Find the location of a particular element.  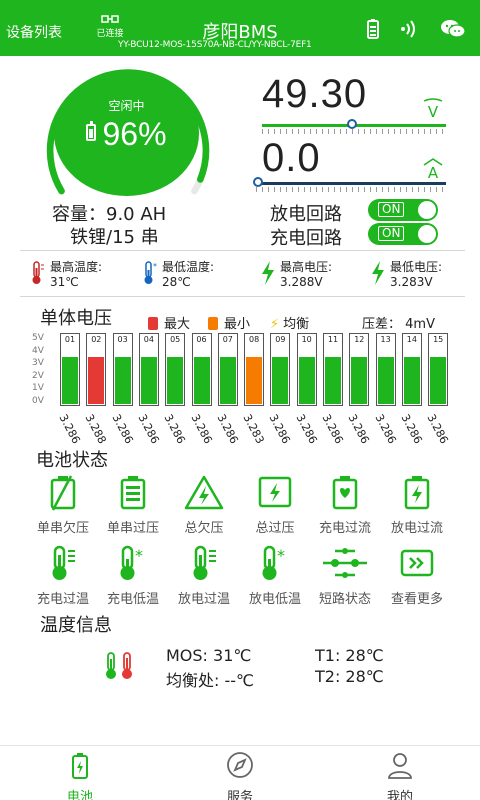

stat-label: 最高电压: is located at coordinates (306, 267).